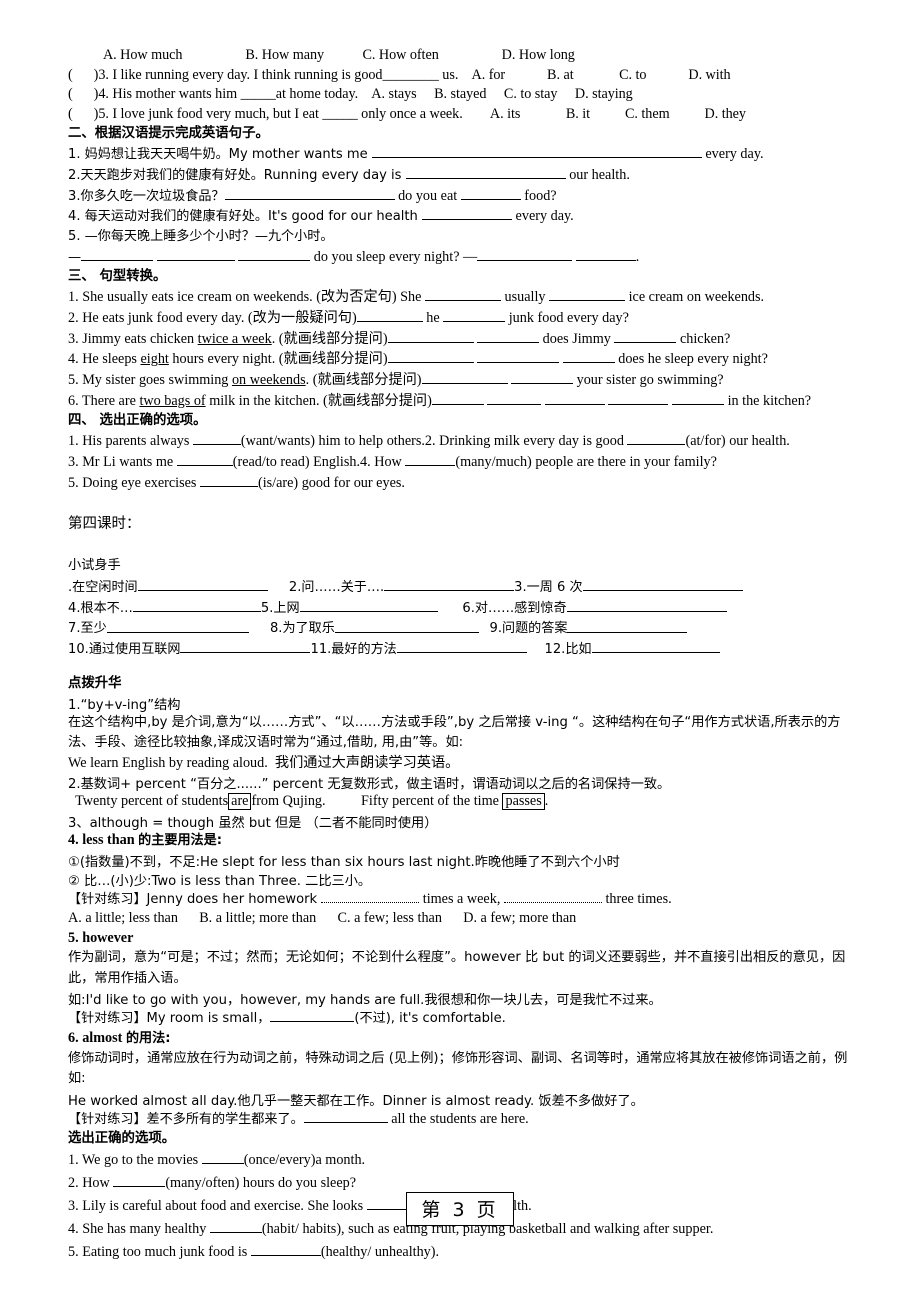 This screenshot has width=920, height=1302. I want to click on warmup-row-1: .在空闲时间 2.问……关于…. 3.一周 6 次, so click(464, 587).